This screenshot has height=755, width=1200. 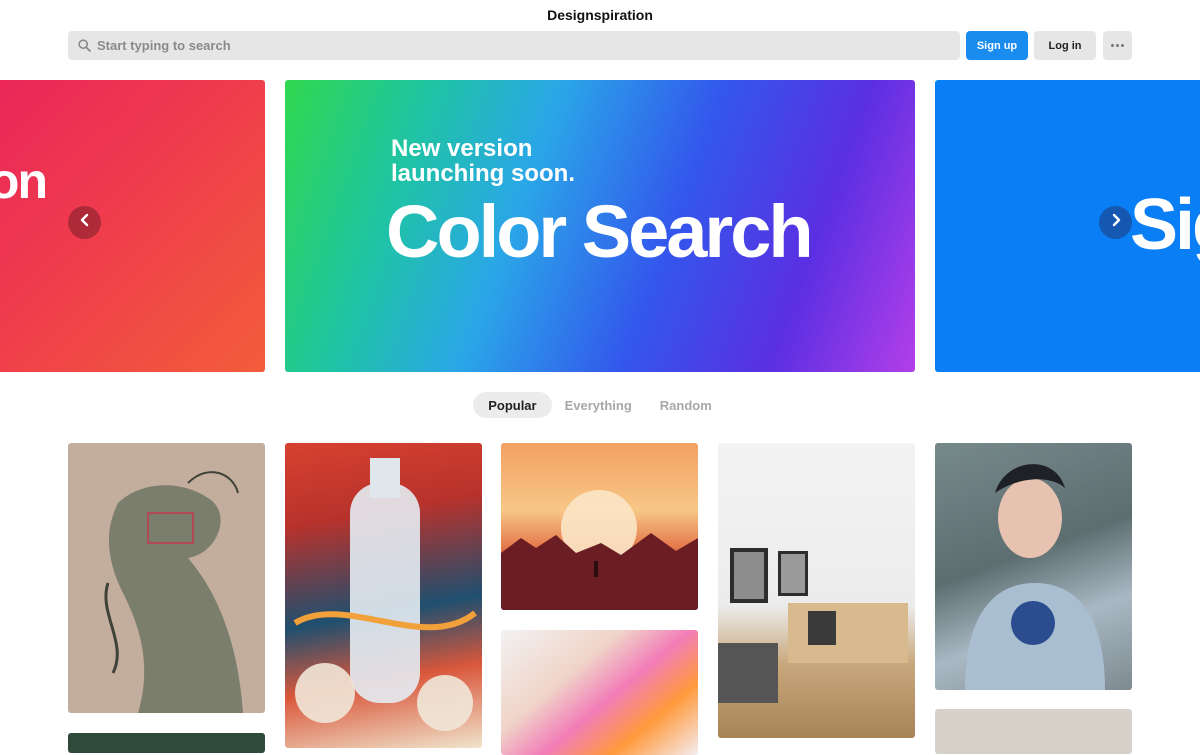 I want to click on carousel-slide-next: Sig, so click(x=1067, y=226).